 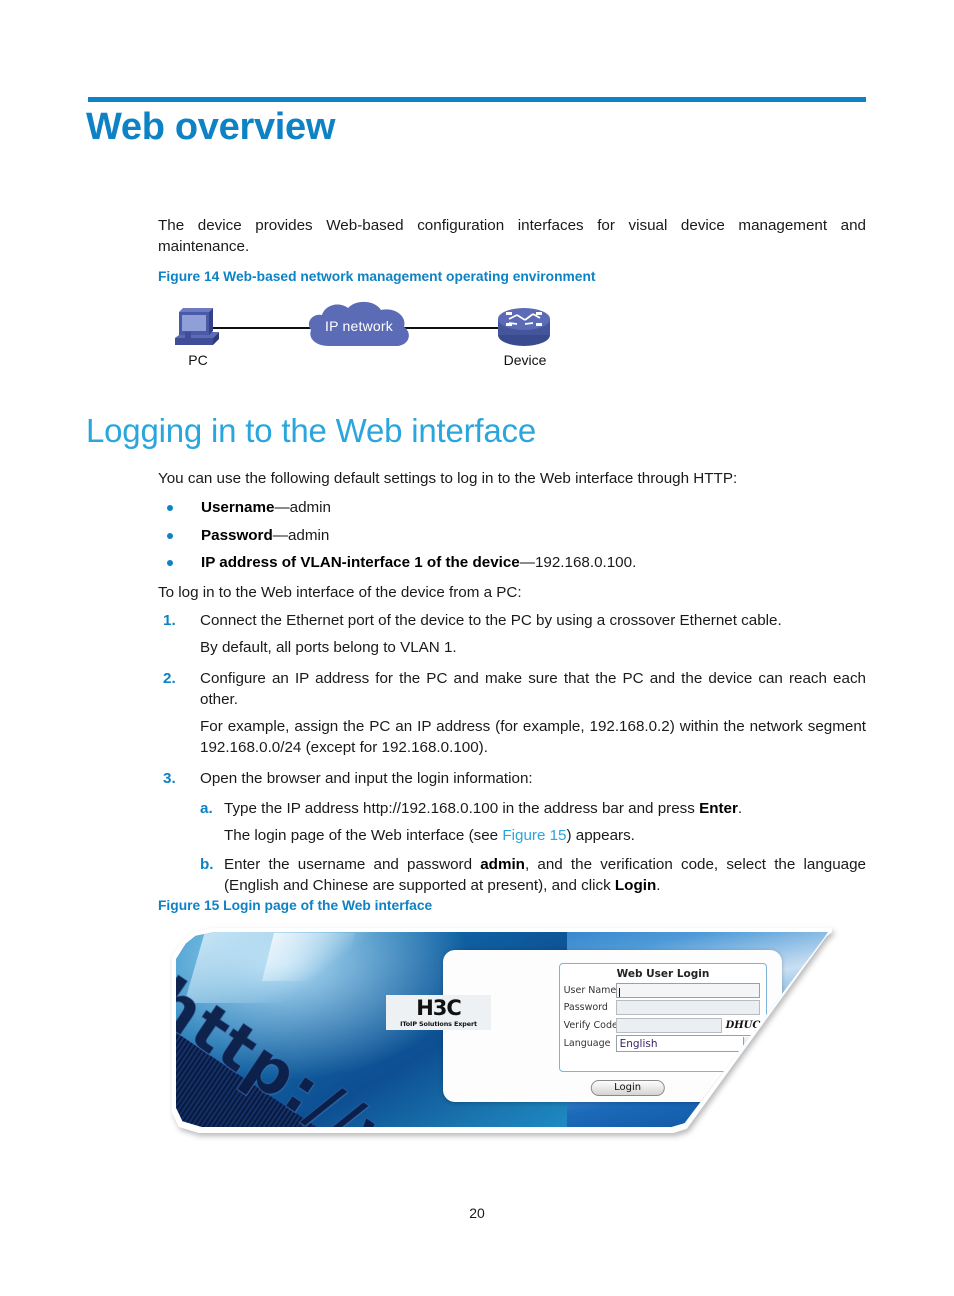 What do you see at coordinates (311, 430) in the screenshot?
I see `section-title-logging-in: Logging in to the Web interface` at bounding box center [311, 430].